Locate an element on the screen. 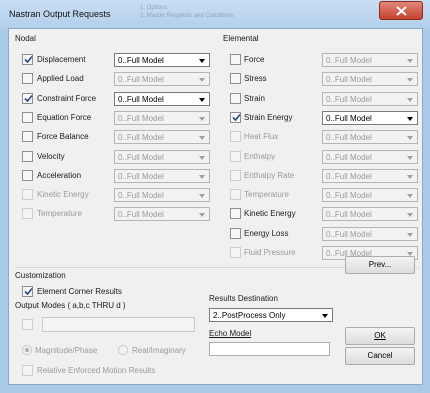  nodal-velocity-checkbox is located at coordinates (27, 156).